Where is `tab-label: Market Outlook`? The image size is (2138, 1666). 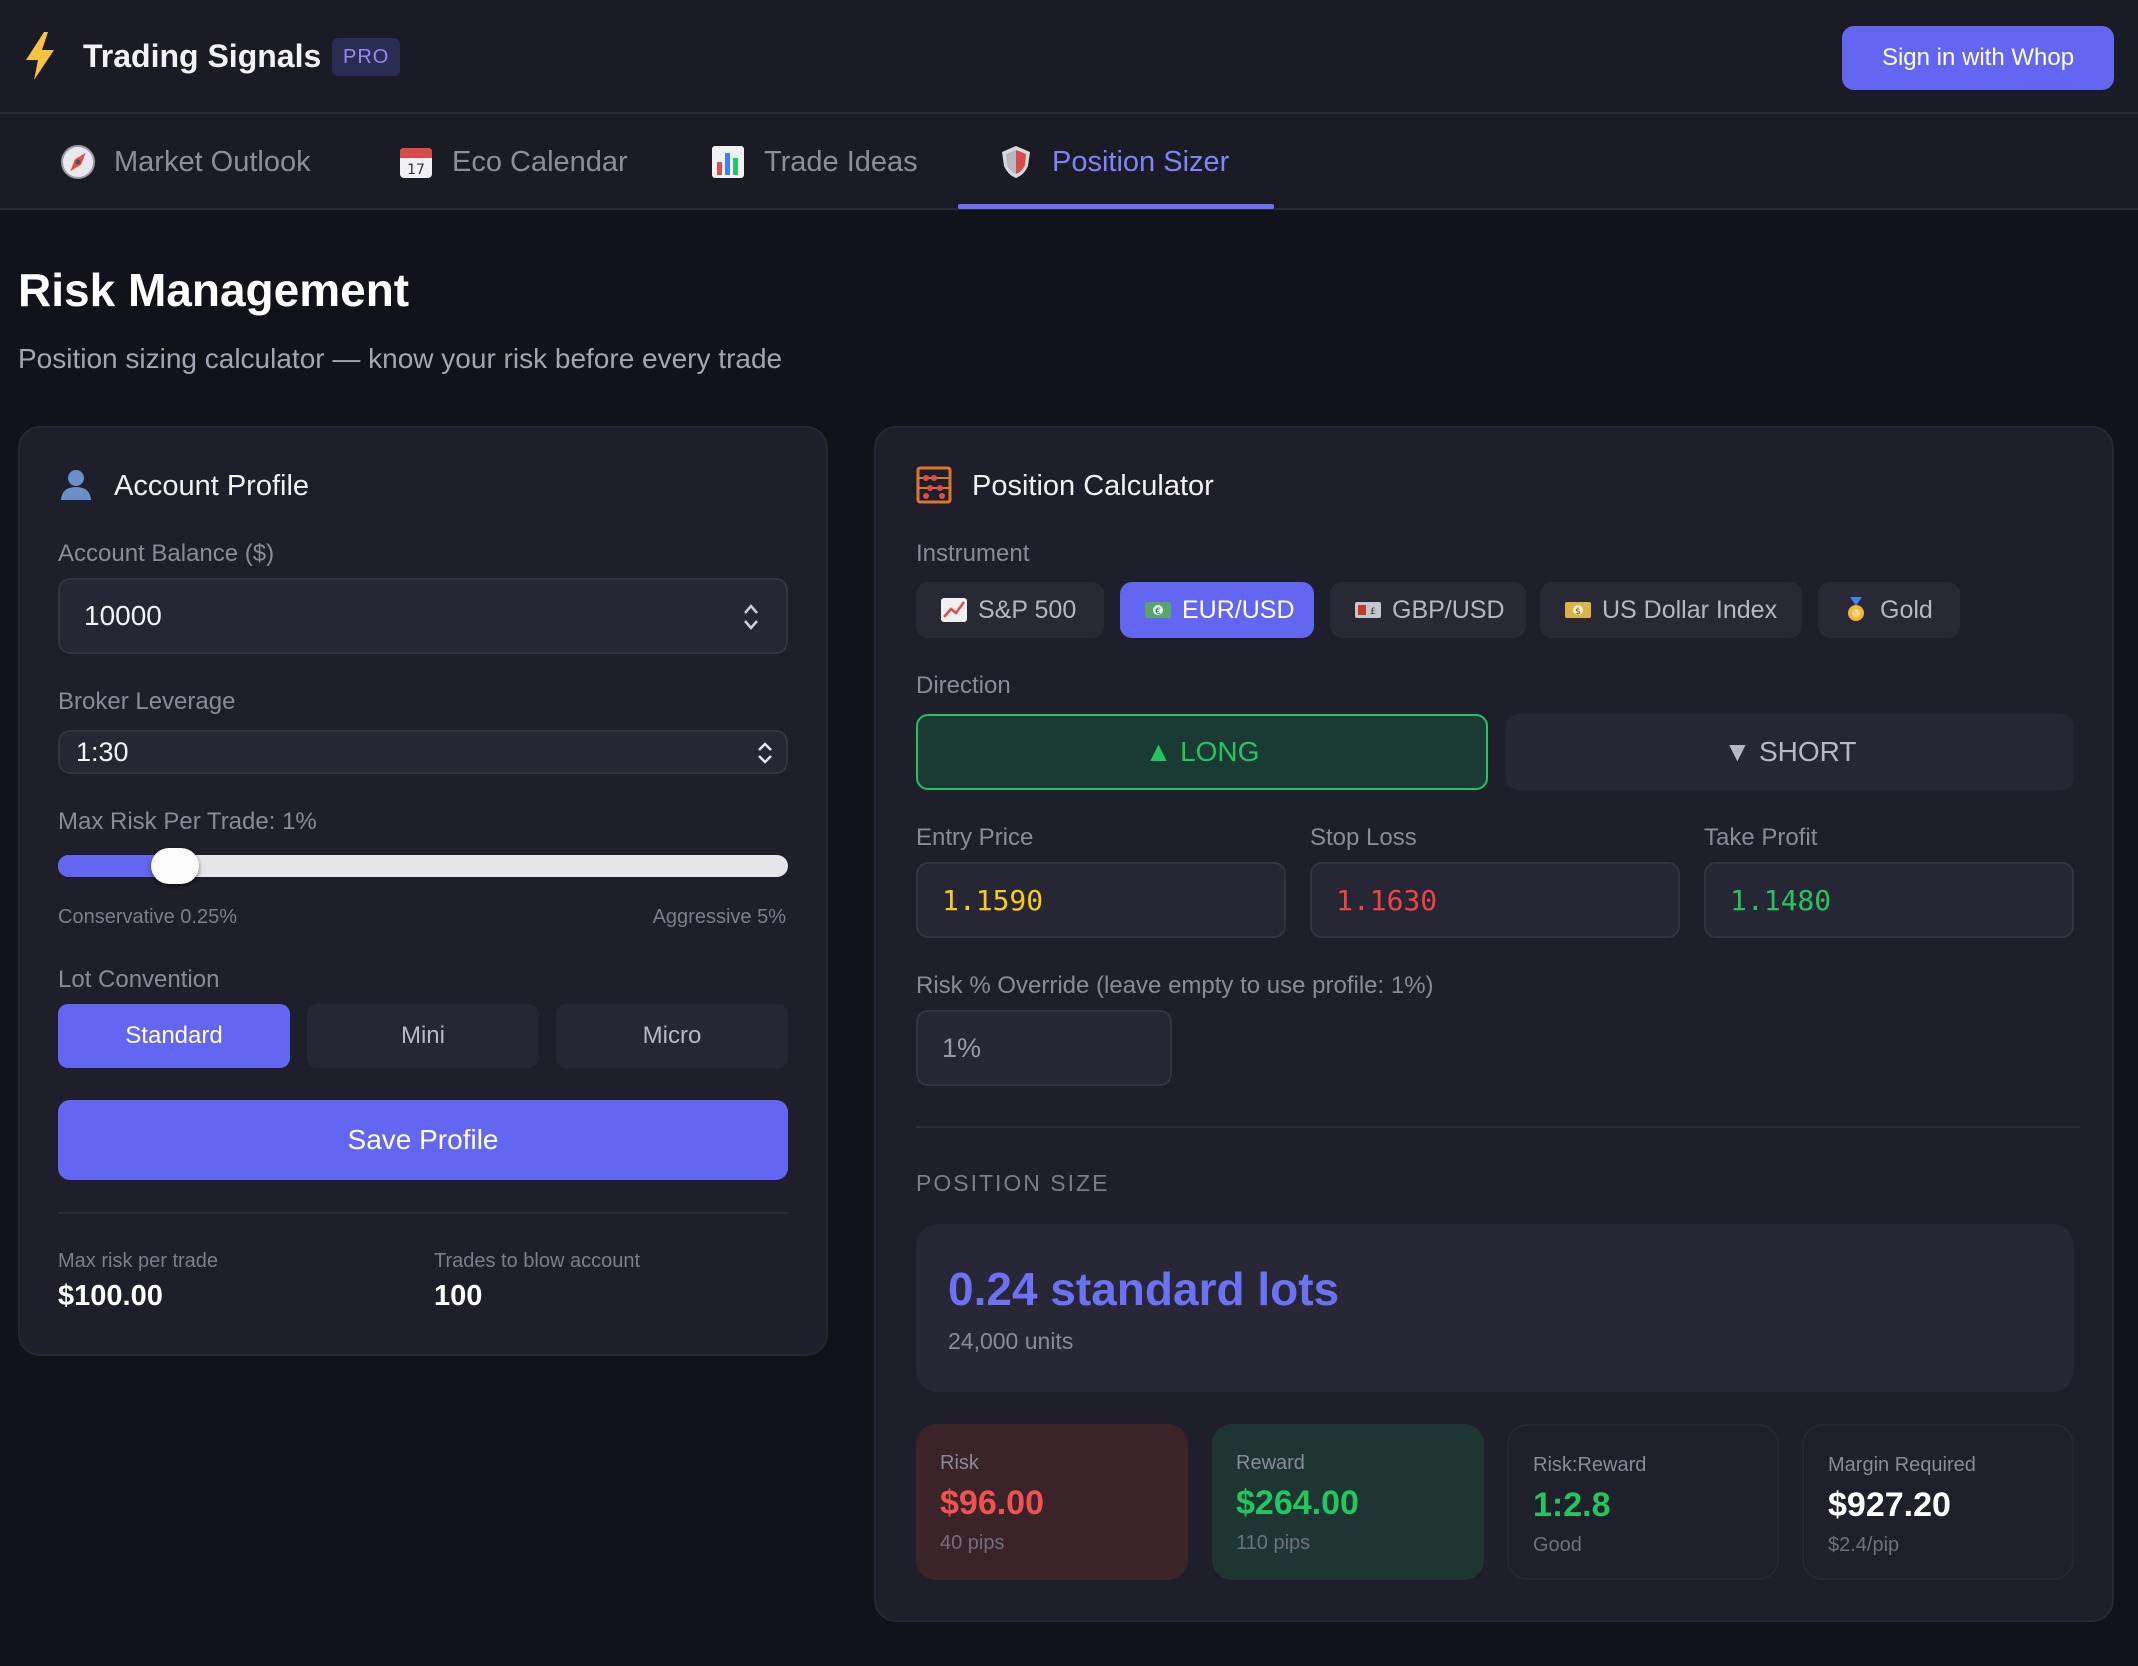 tab-label: Market Outlook is located at coordinates (212, 161).